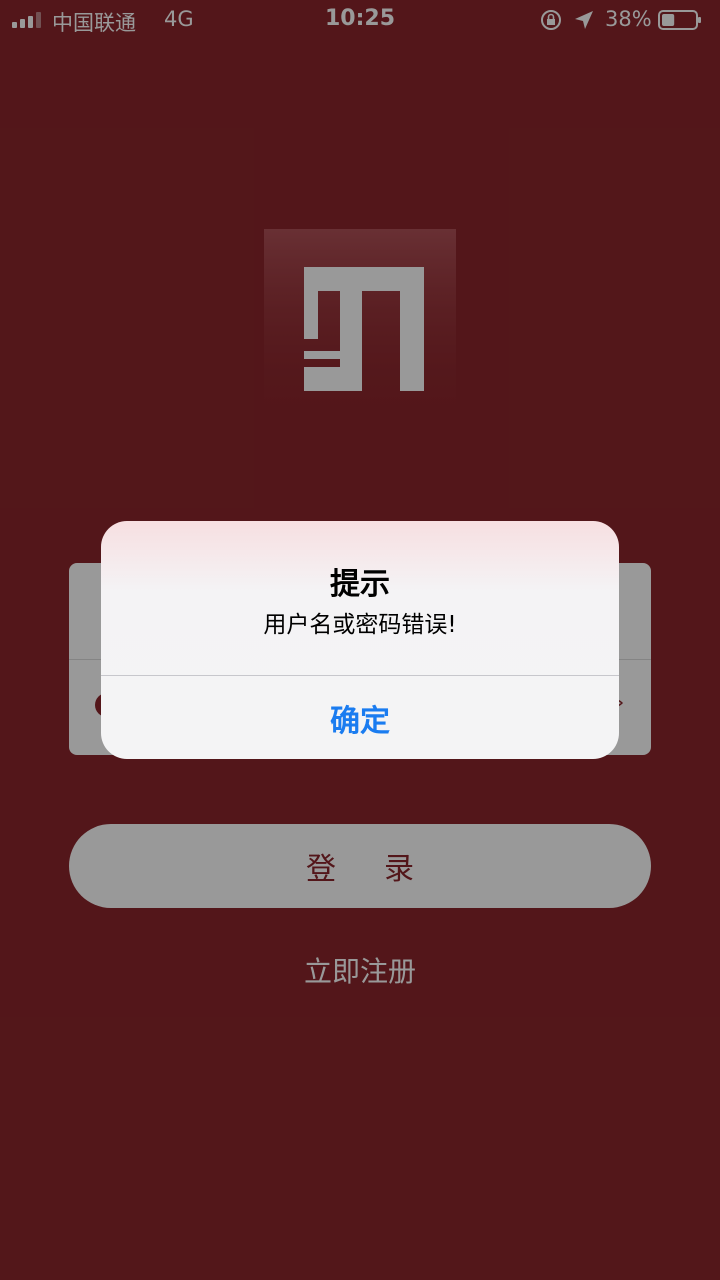  Describe the element at coordinates (360, 717) in the screenshot. I see `confirm-button: 确定` at that location.